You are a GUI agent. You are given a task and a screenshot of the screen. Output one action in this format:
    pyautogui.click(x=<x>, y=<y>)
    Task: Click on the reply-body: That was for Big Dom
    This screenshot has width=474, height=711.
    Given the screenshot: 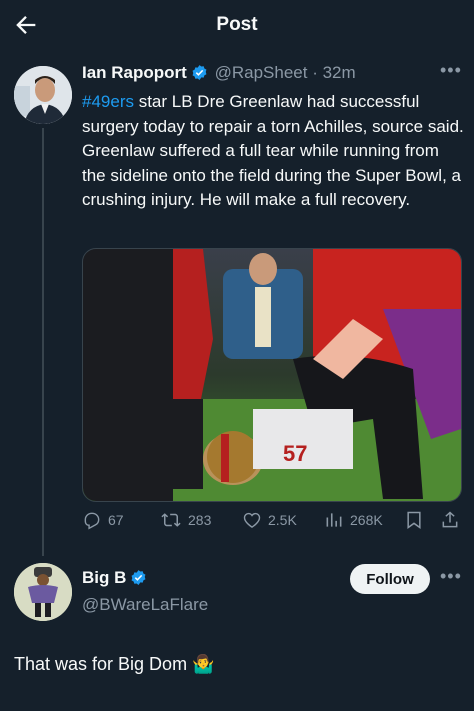 What is the action you would take?
    pyautogui.click(x=101, y=664)
    